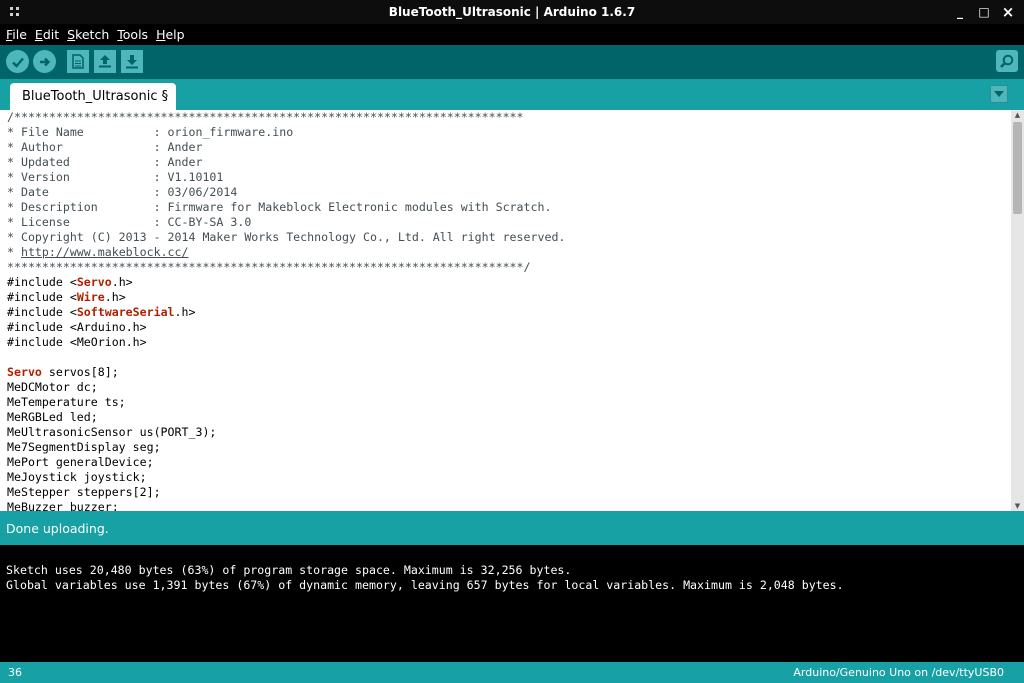 Image resolution: width=1024 pixels, height=683 pixels. I want to click on code-line: * Author : Ander, so click(105, 147).